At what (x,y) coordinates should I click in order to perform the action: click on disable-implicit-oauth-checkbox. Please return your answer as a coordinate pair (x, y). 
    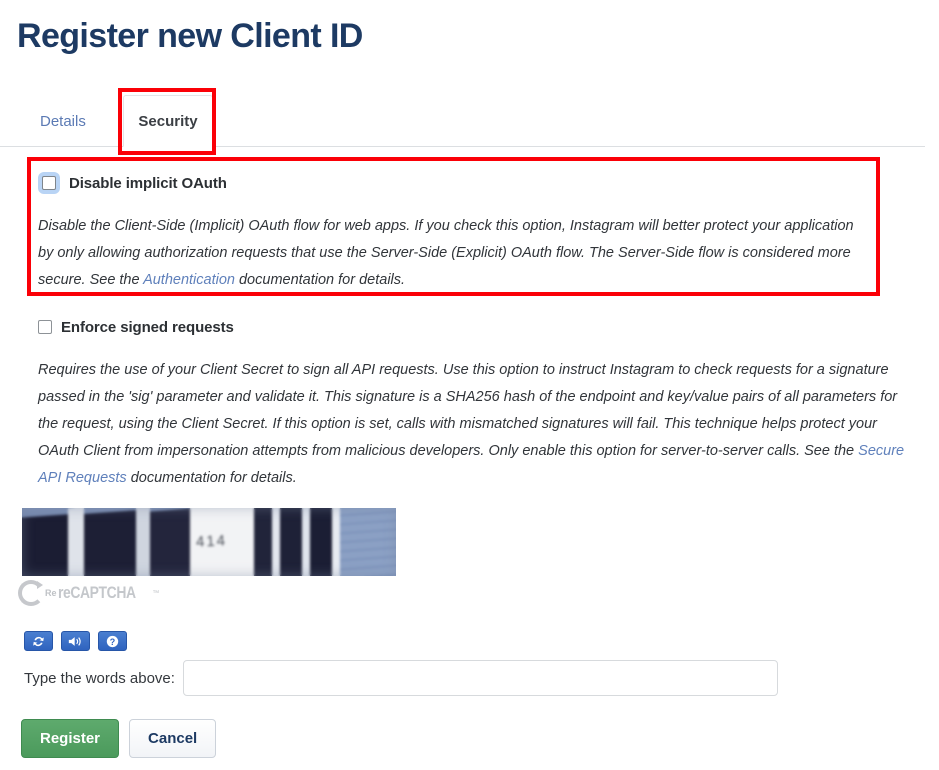
    Looking at the image, I should click on (49, 183).